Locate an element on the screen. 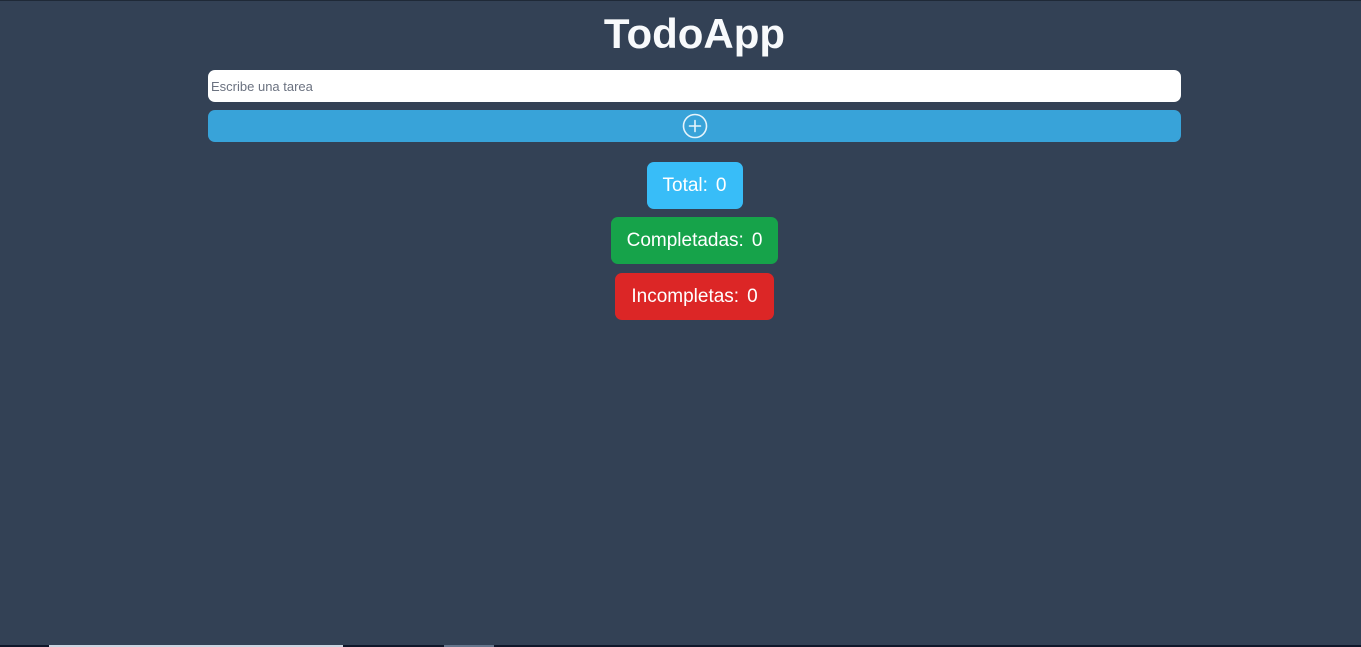 This screenshot has width=1361, height=647. add-task-button is located at coordinates (694, 126).